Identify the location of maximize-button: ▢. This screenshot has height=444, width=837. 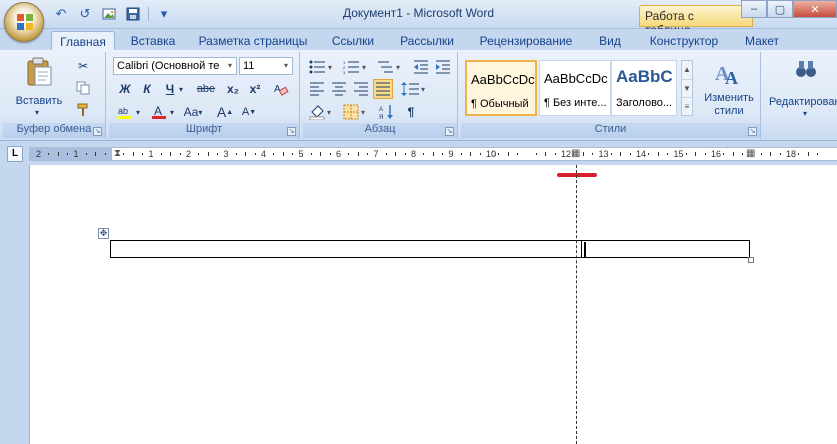
(780, 9).